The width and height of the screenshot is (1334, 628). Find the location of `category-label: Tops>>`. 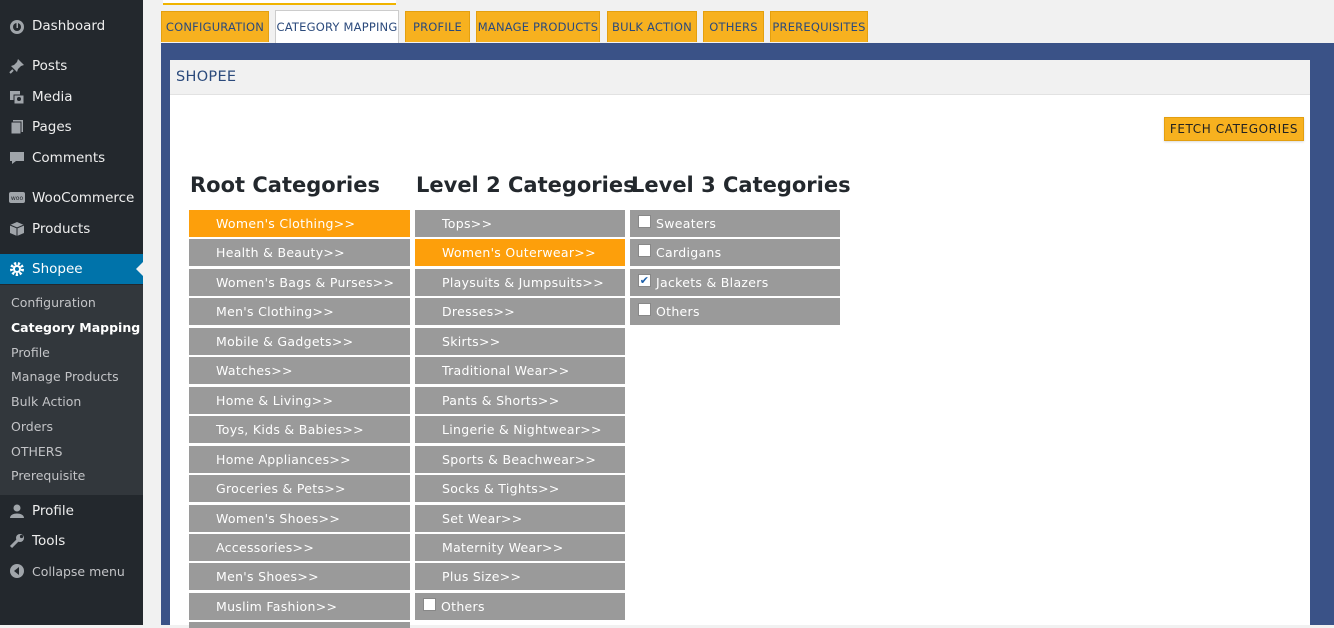

category-label: Tops>> is located at coordinates (467, 223).